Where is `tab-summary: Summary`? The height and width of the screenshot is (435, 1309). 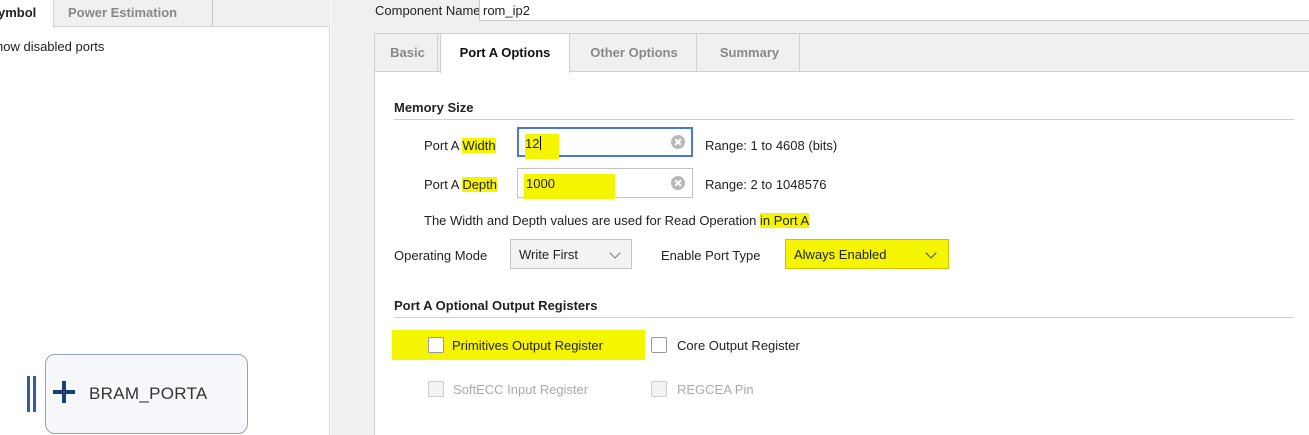
tab-summary: Summary is located at coordinates (750, 53).